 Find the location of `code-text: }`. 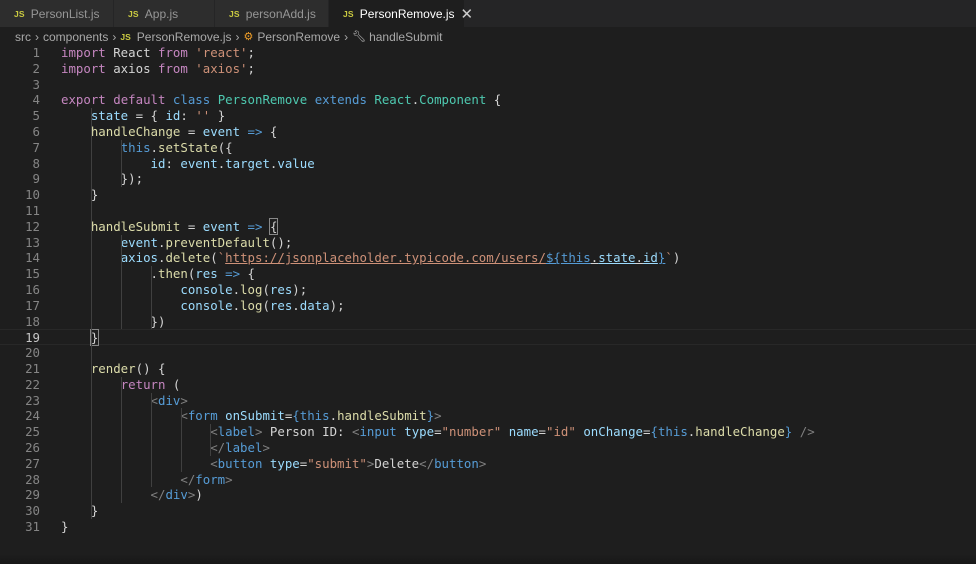

code-text: } is located at coordinates (79, 511).